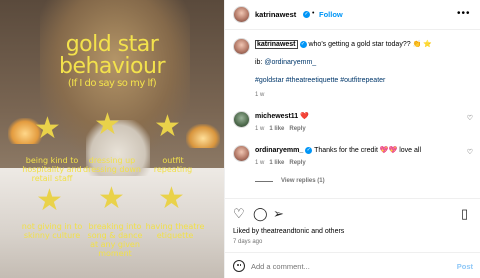 The width and height of the screenshot is (480, 278). What do you see at coordinates (355, 163) in the screenshot?
I see `comment-2-meta: 1 w 1 like Reply` at bounding box center [355, 163].